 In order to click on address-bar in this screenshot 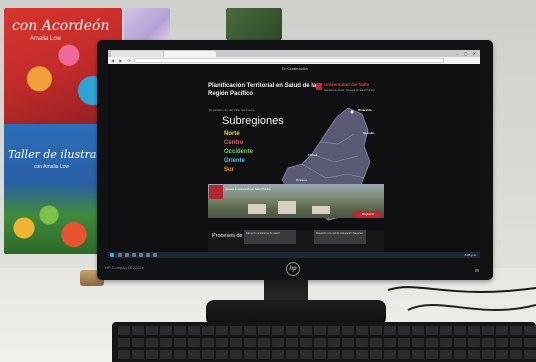, I will do `click(289, 60)`.